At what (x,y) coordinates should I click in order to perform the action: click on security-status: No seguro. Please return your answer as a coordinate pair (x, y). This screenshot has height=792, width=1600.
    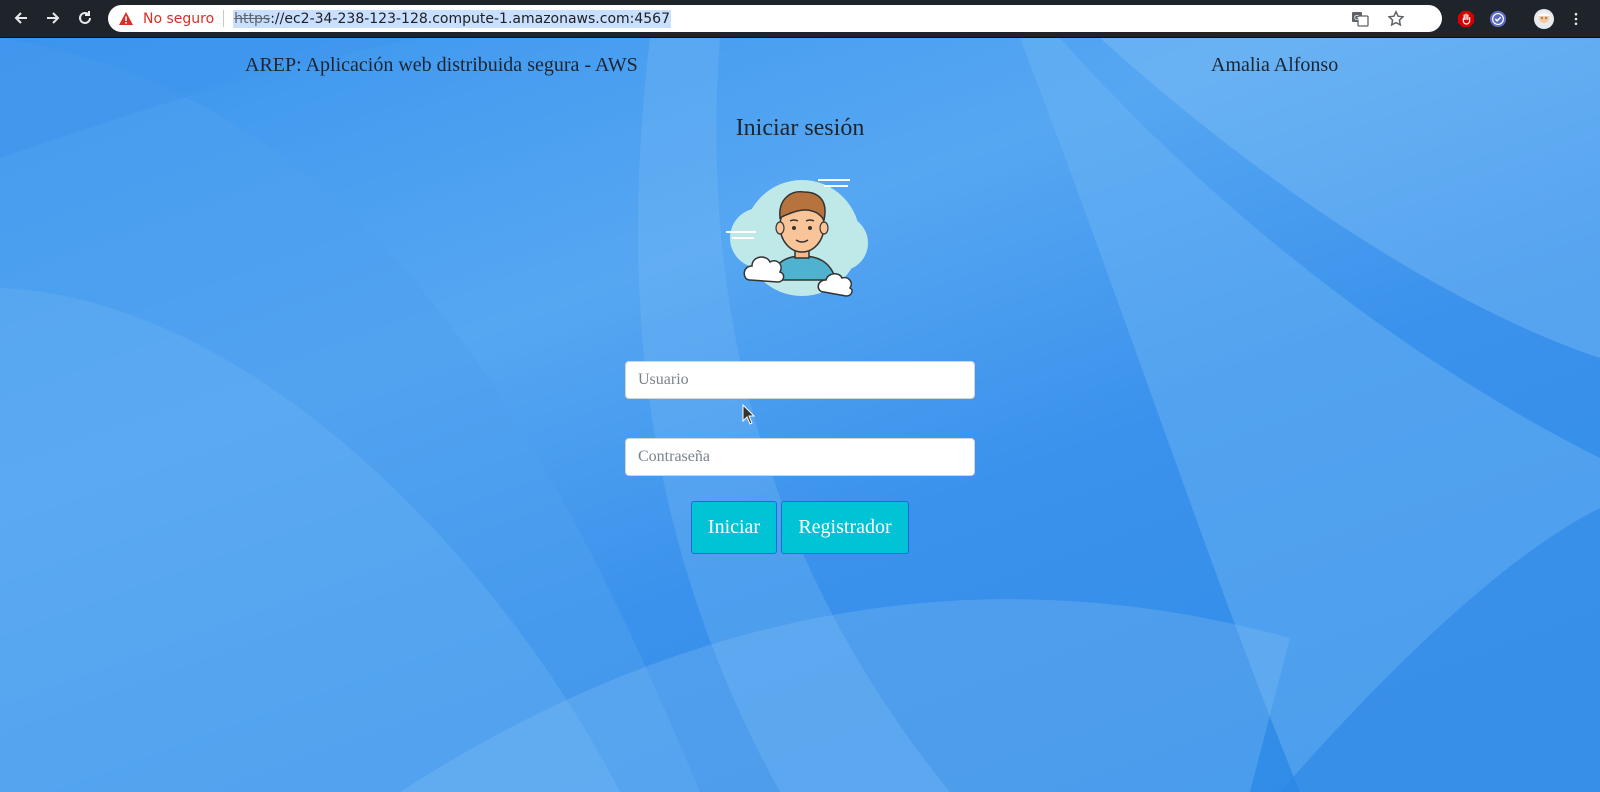
    Looking at the image, I should click on (178, 19).